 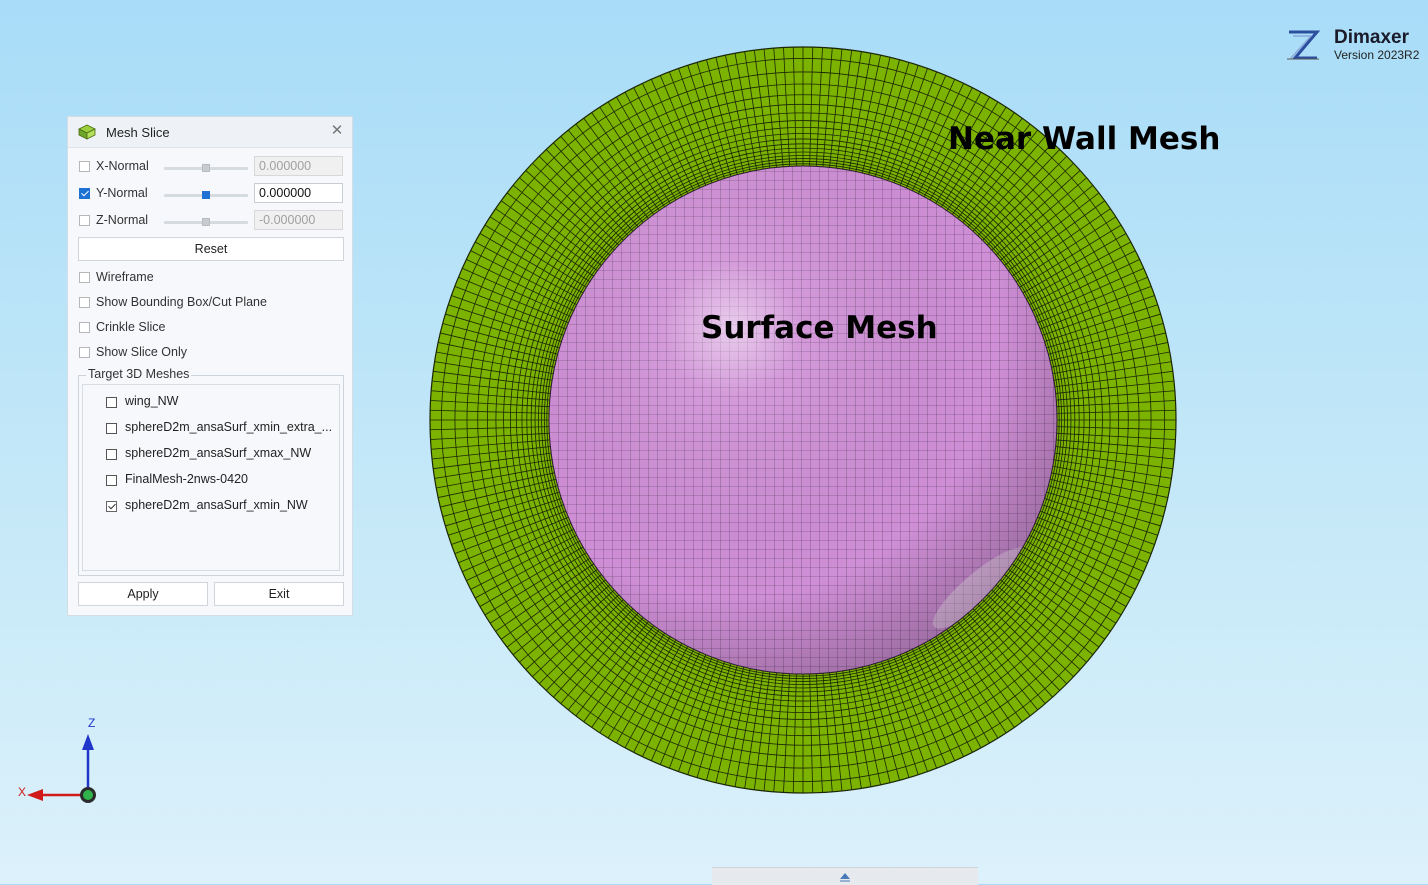 What do you see at coordinates (111, 480) in the screenshot?
I see `mesh-checkbox-finalmesh` at bounding box center [111, 480].